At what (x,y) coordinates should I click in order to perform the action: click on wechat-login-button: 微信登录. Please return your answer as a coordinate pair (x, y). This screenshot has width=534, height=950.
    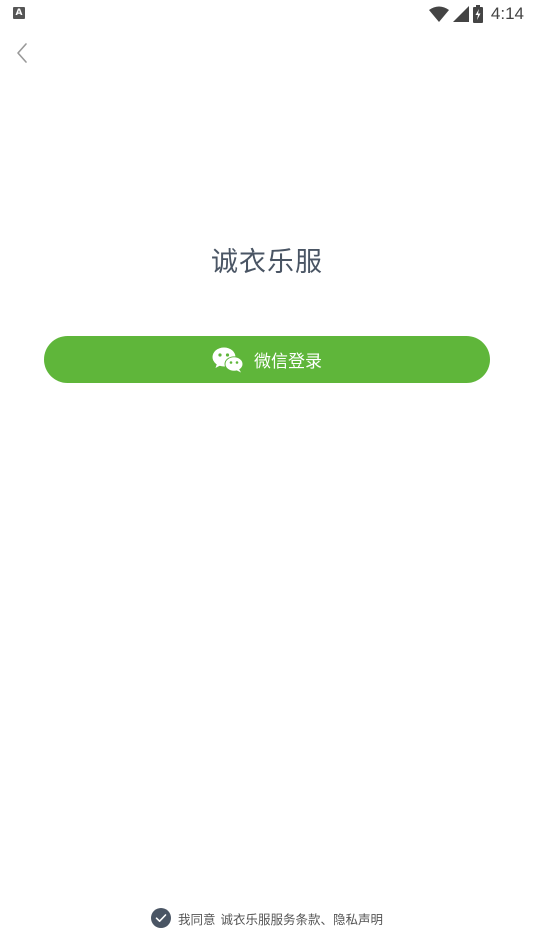
    Looking at the image, I should click on (267, 359).